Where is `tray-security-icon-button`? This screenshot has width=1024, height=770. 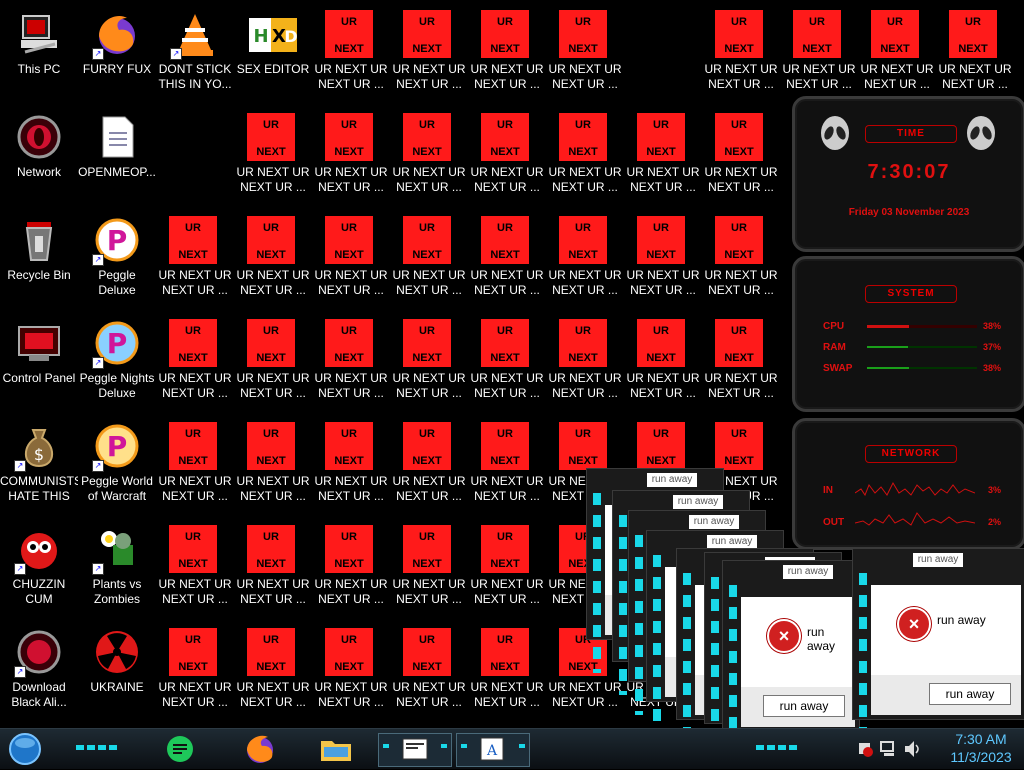
tray-security-icon-button is located at coordinates (865, 749).